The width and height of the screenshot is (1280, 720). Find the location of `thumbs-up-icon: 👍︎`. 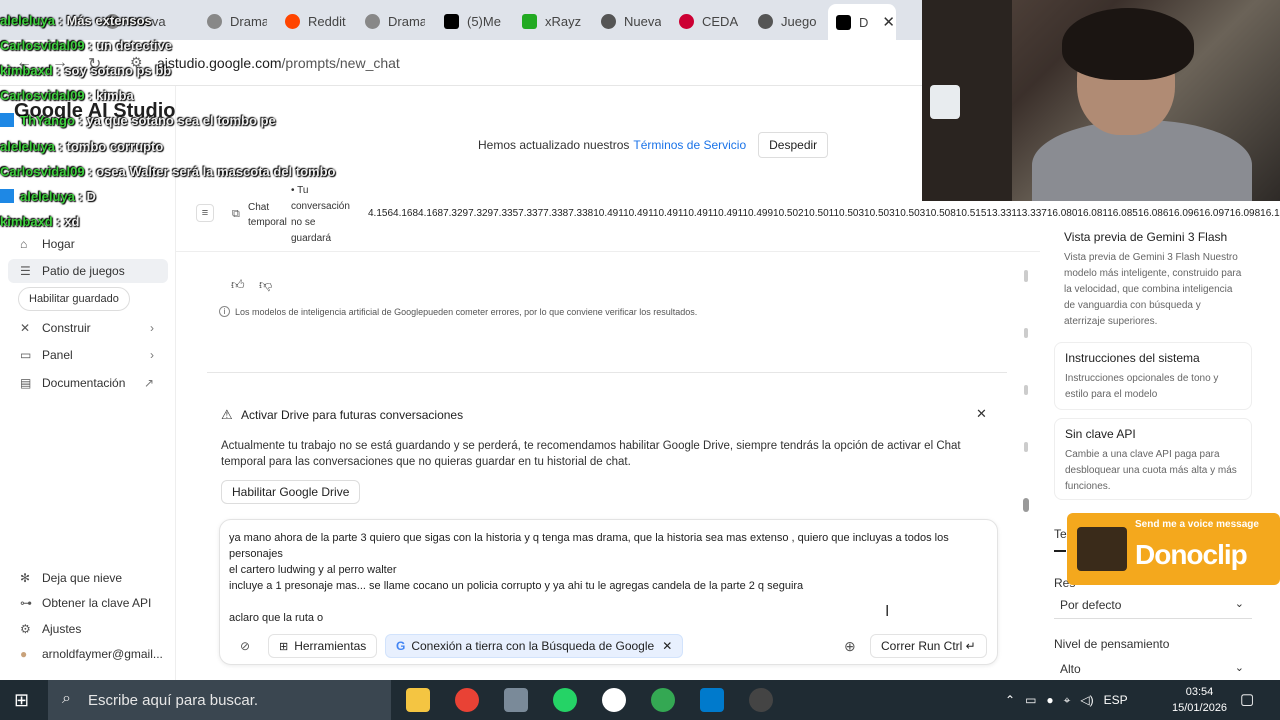

thumbs-up-icon: 👍︎ is located at coordinates (238, 285).